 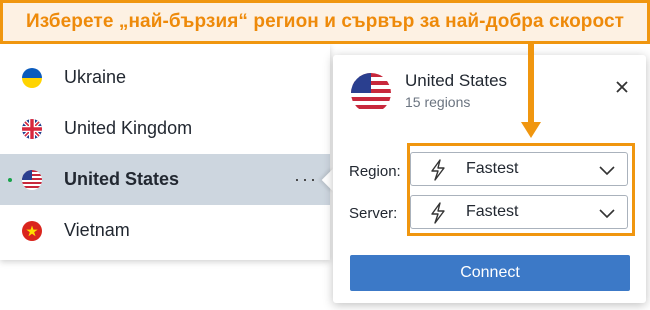 What do you see at coordinates (531, 130) in the screenshot?
I see `annotation-arrow-head` at bounding box center [531, 130].